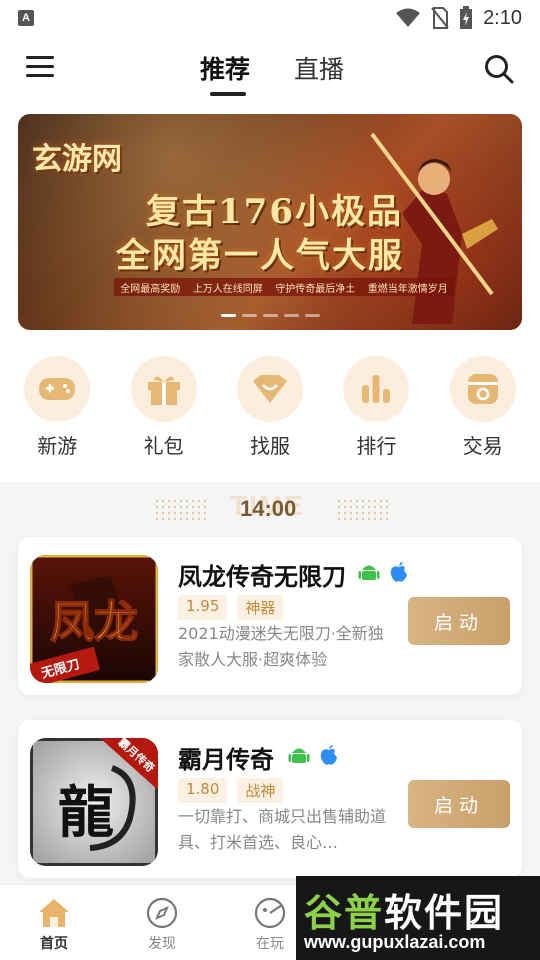  I want to click on game-tags: 1.95 神器, so click(231, 607).